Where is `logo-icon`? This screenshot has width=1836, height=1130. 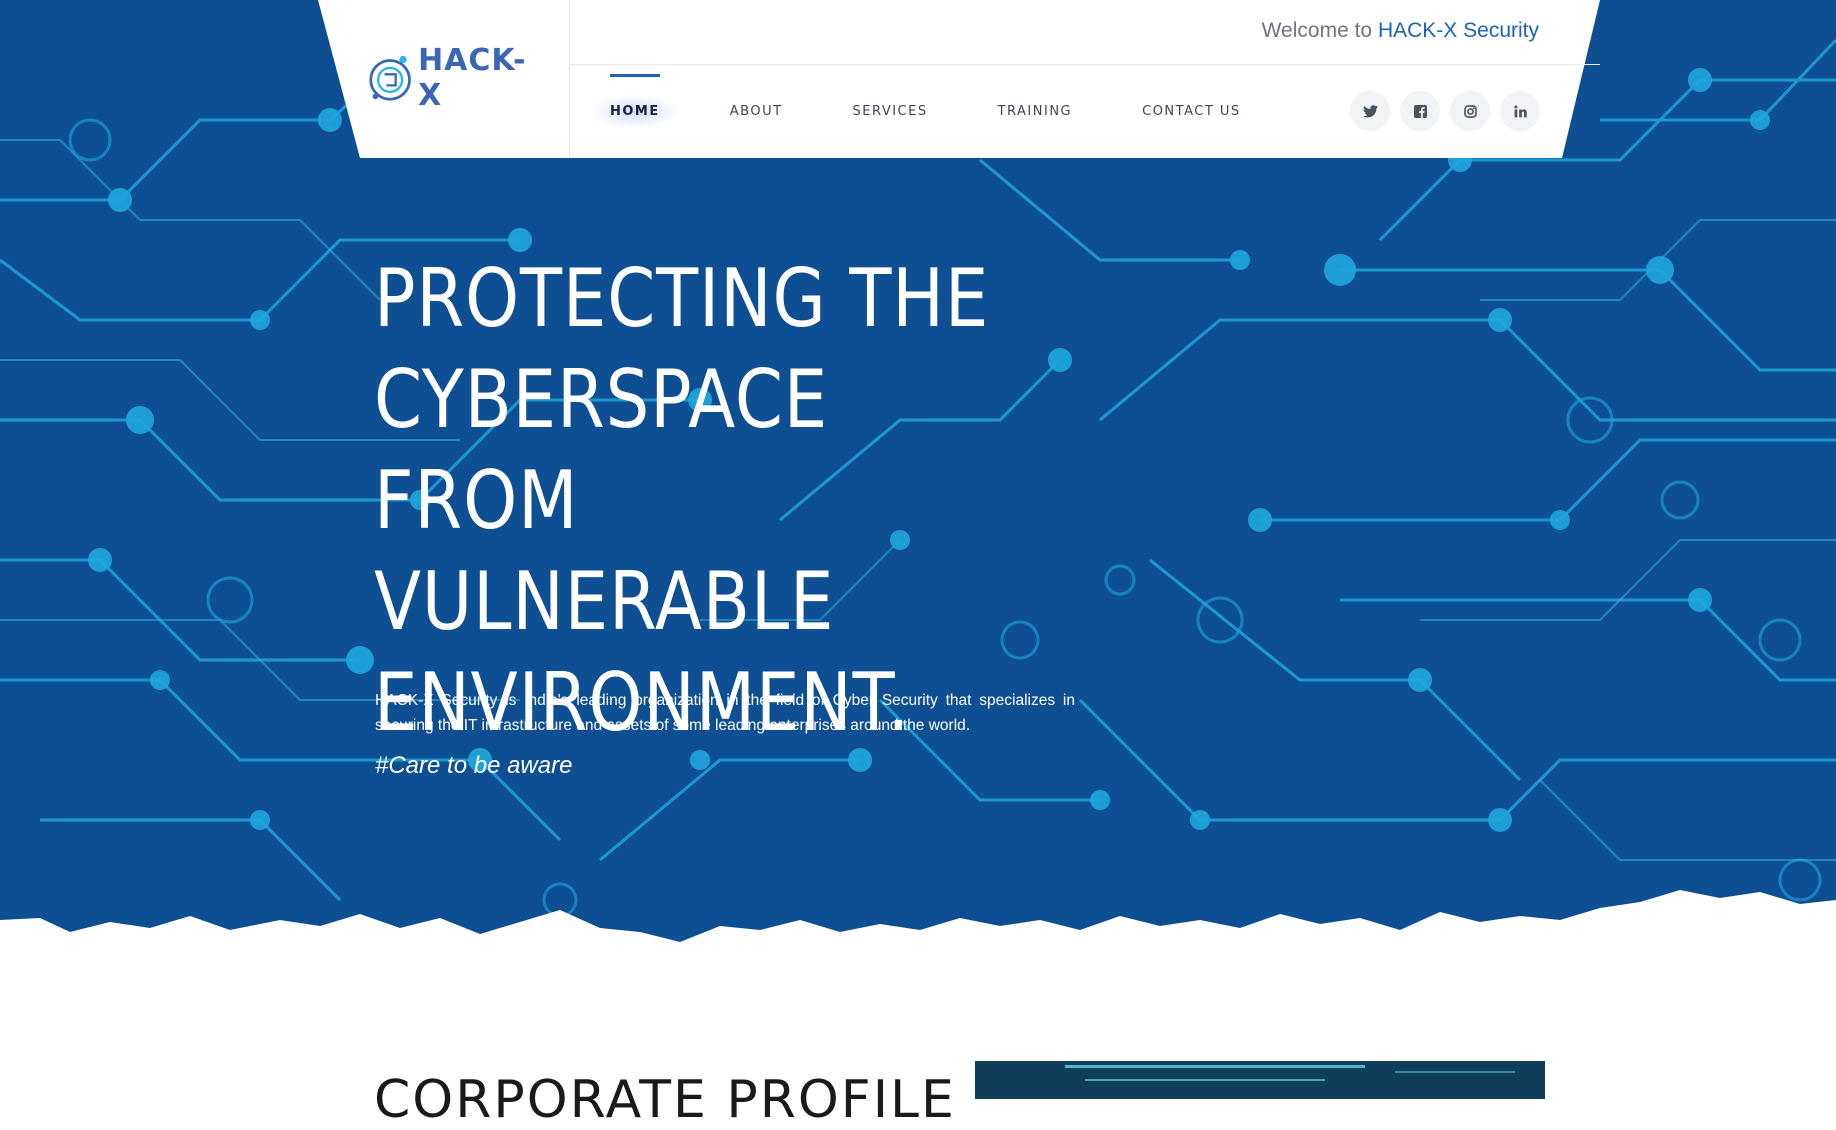 logo-icon is located at coordinates (390, 78).